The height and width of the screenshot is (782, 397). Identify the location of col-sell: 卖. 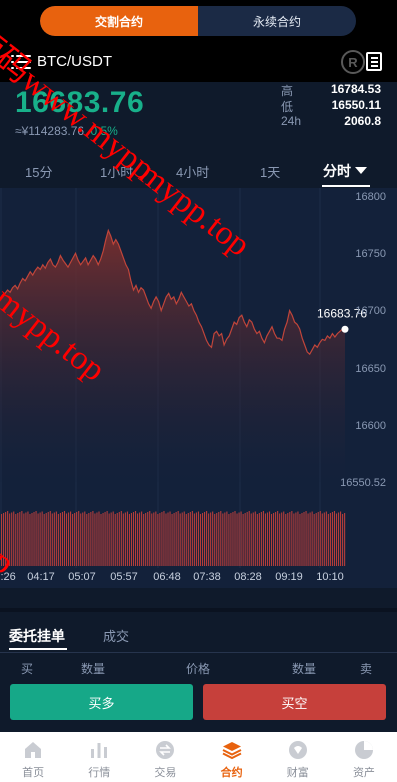
(366, 669).